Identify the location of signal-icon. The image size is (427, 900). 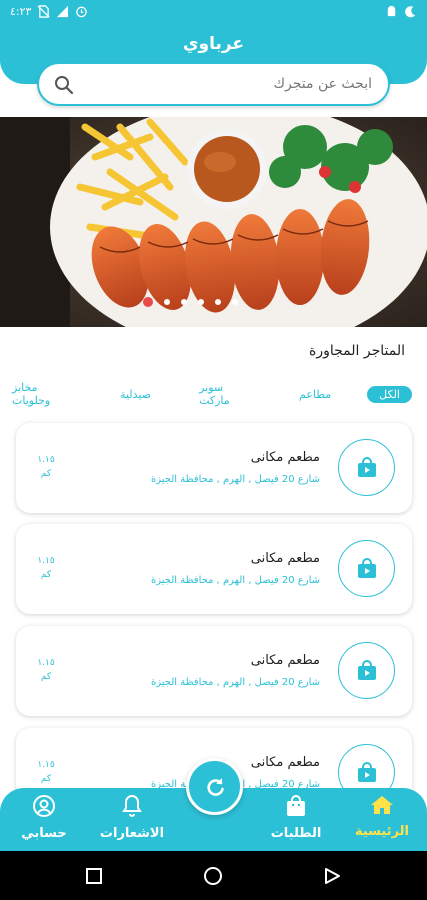
(63, 11).